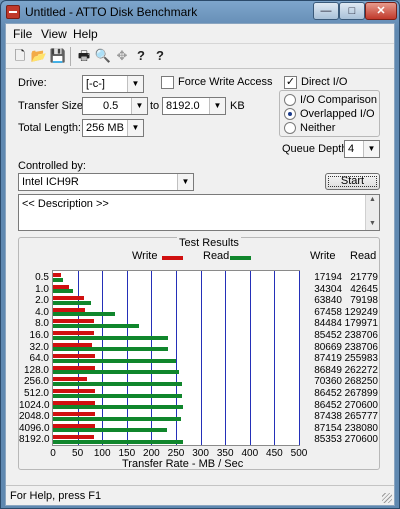  Describe the element at coordinates (328, 428) in the screenshot. I see `write-value: 87154` at that location.